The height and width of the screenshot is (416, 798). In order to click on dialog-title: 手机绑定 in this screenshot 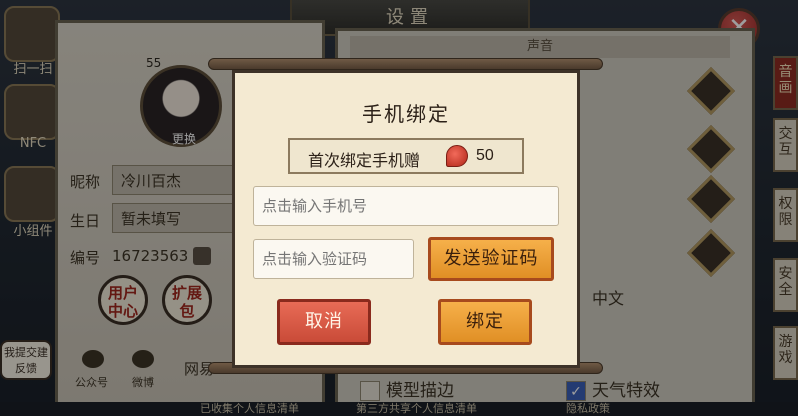, I will do `click(406, 114)`.